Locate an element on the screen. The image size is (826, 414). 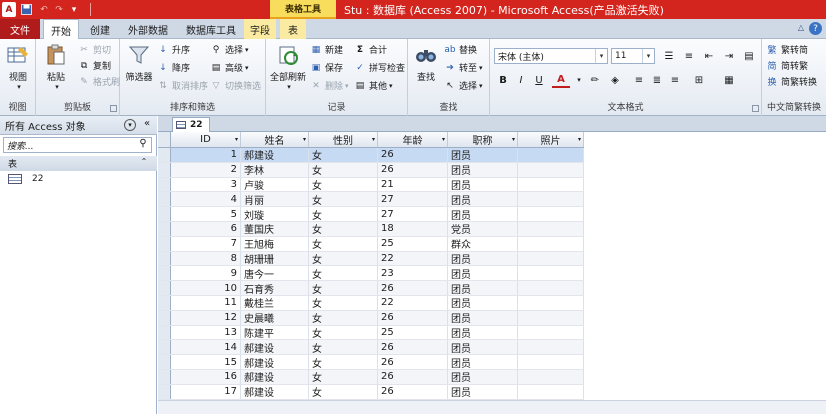
table-cell: 李林 is located at coordinates (275, 169).